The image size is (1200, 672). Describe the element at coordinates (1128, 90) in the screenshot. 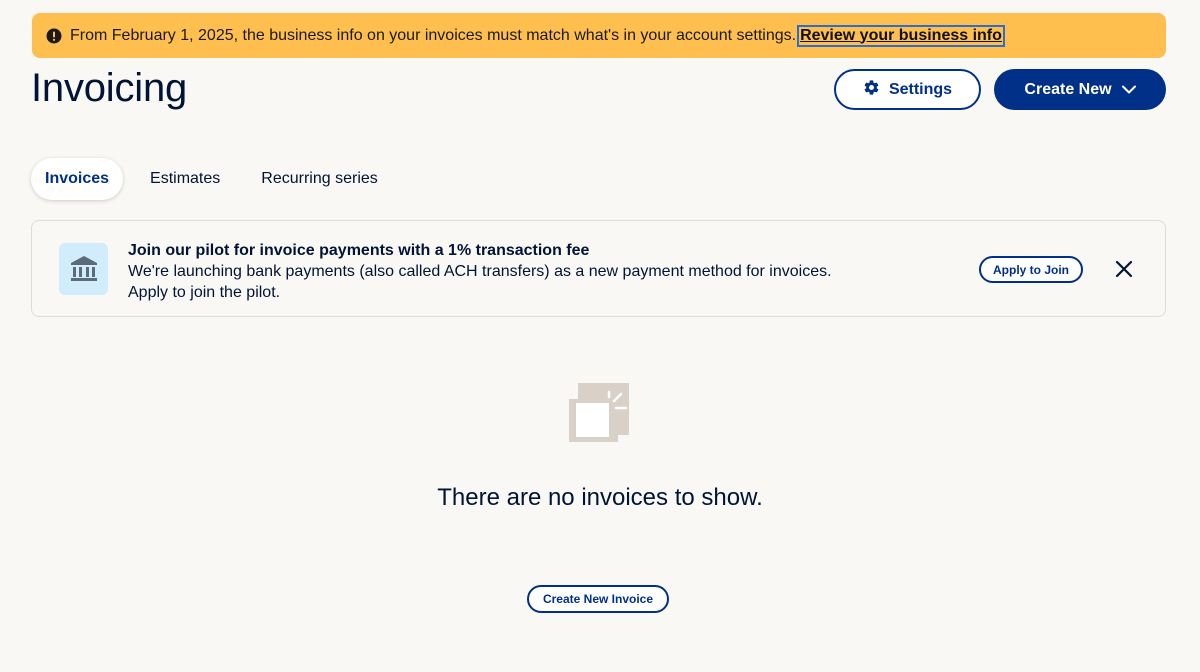

I see `chevron-down-icon` at that location.